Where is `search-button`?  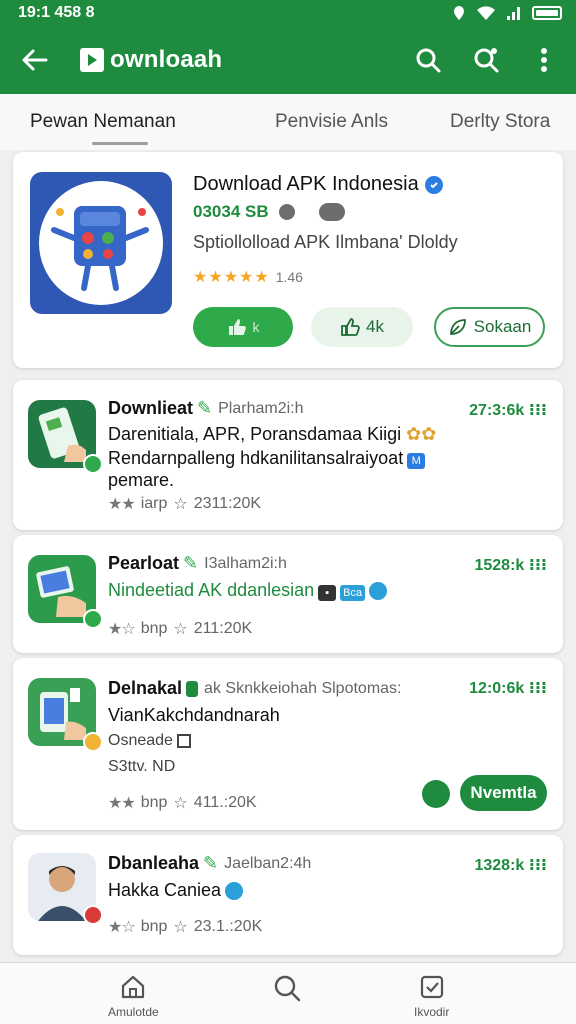
search-button is located at coordinates (428, 60).